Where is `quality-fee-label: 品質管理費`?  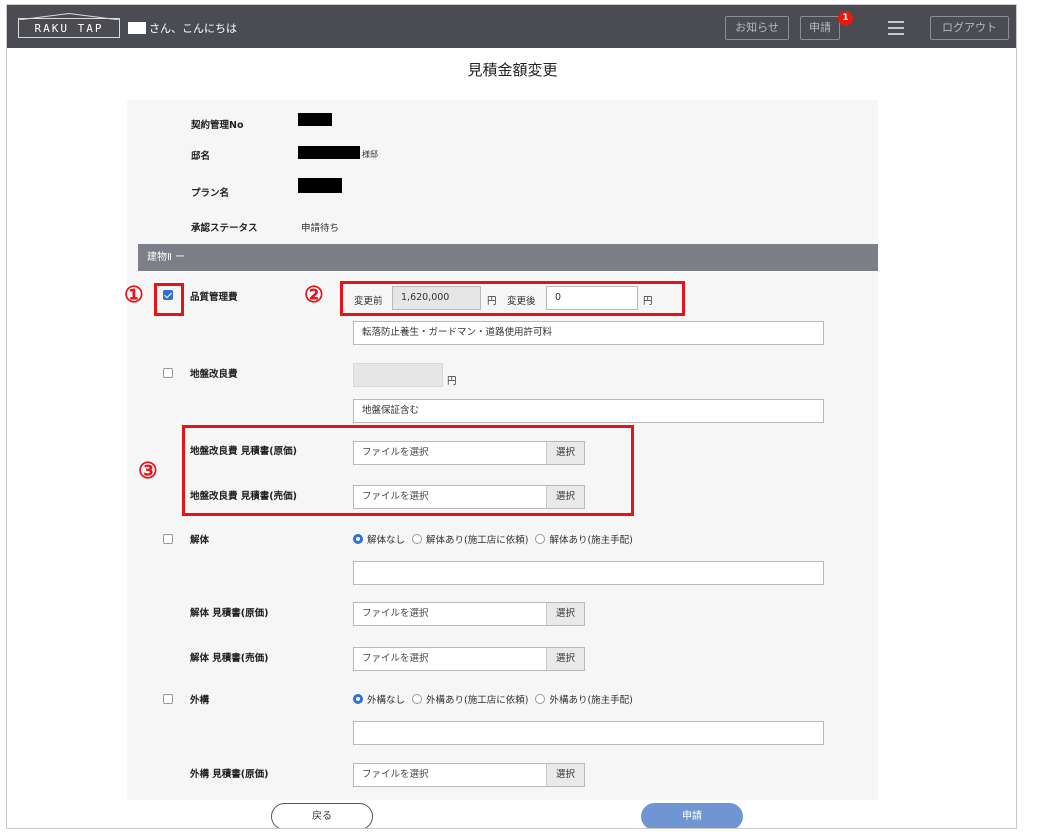 quality-fee-label: 品質管理費 is located at coordinates (214, 297).